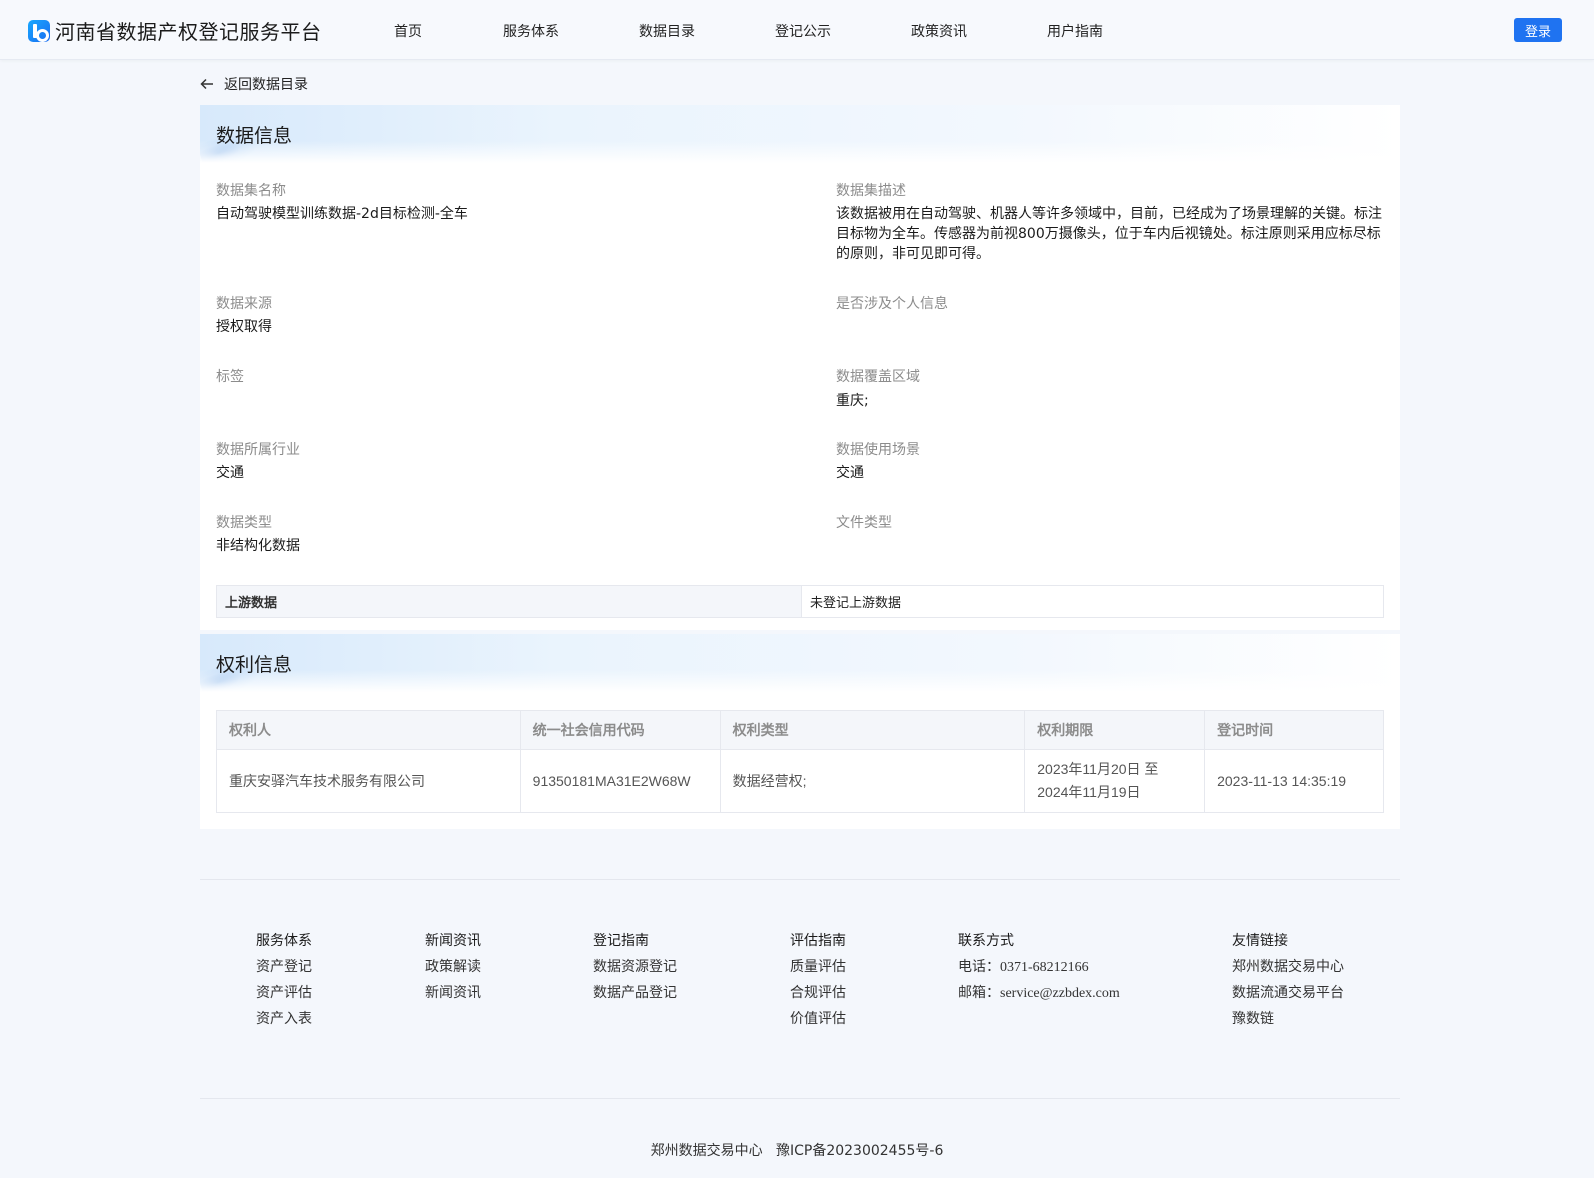 This screenshot has width=1594, height=1178. I want to click on footer-divider-top, so click(800, 879).